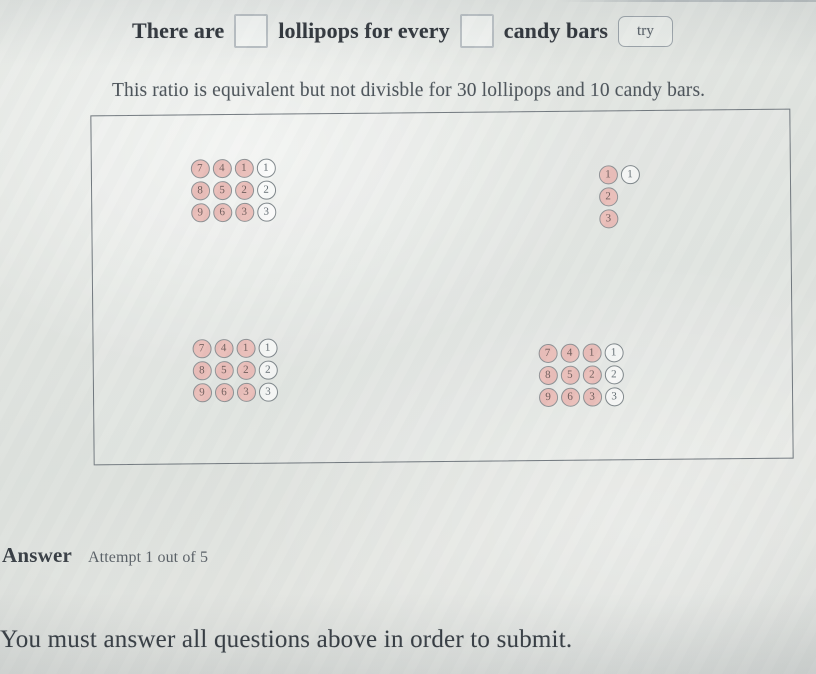 This screenshot has height=674, width=816. Describe the element at coordinates (148, 557) in the screenshot. I see `attempt-counter: Attempt 1 out of 5` at that location.